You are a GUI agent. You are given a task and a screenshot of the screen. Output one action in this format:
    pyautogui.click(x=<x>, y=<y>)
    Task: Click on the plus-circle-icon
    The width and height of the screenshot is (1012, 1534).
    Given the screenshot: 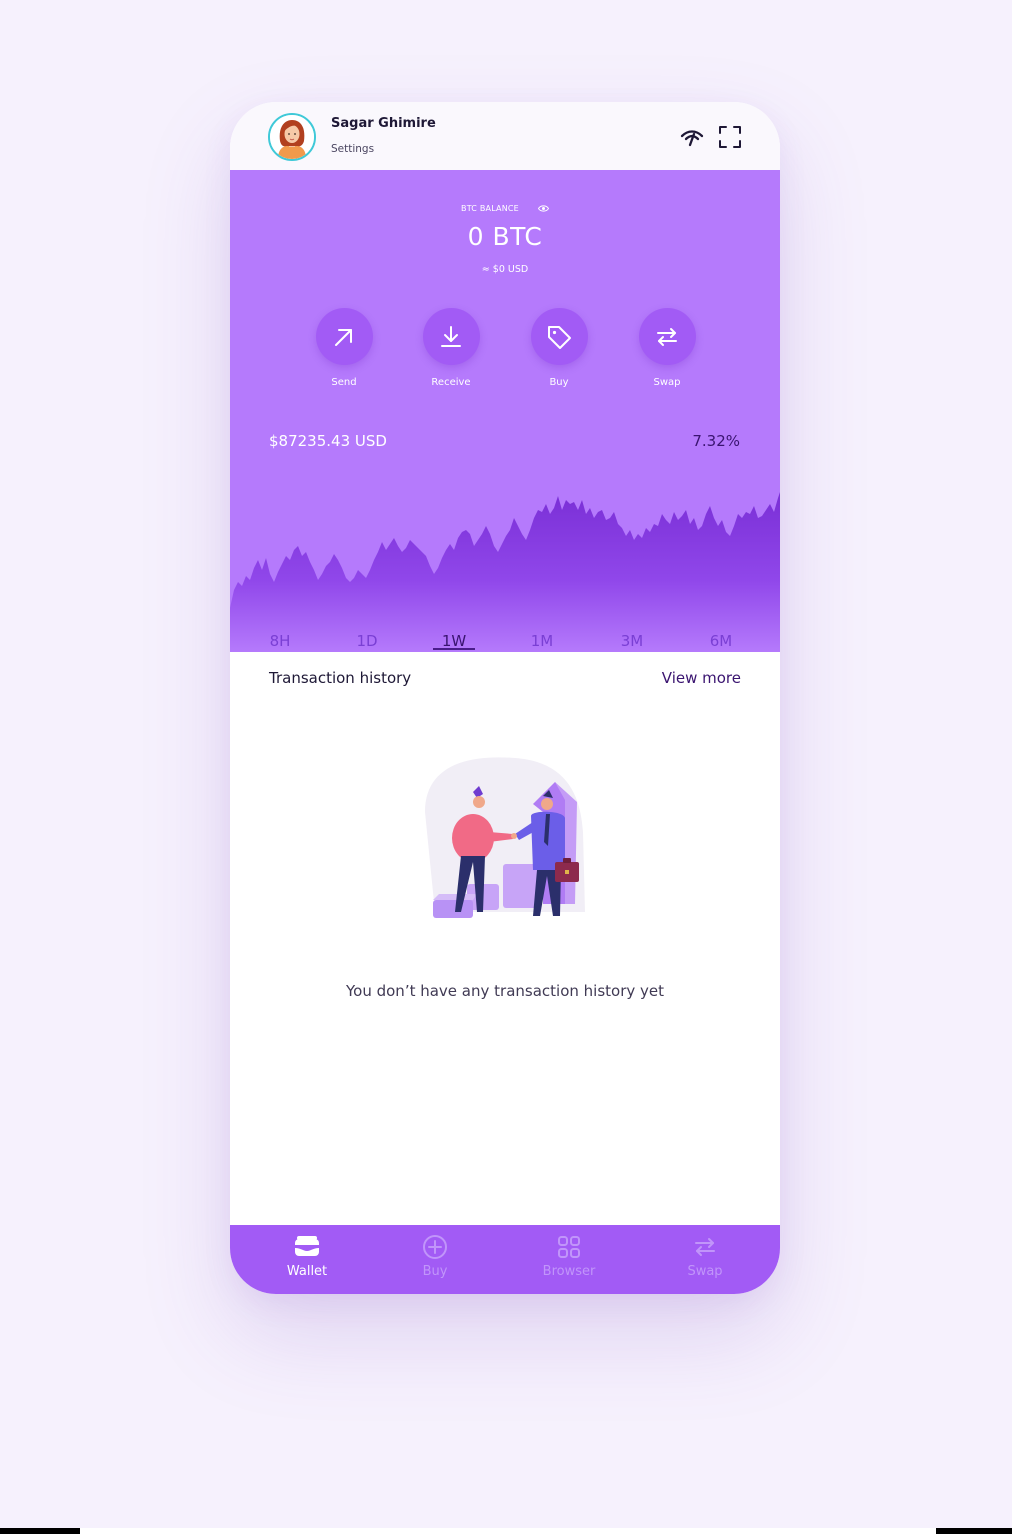 What is the action you would take?
    pyautogui.click(x=435, y=1247)
    